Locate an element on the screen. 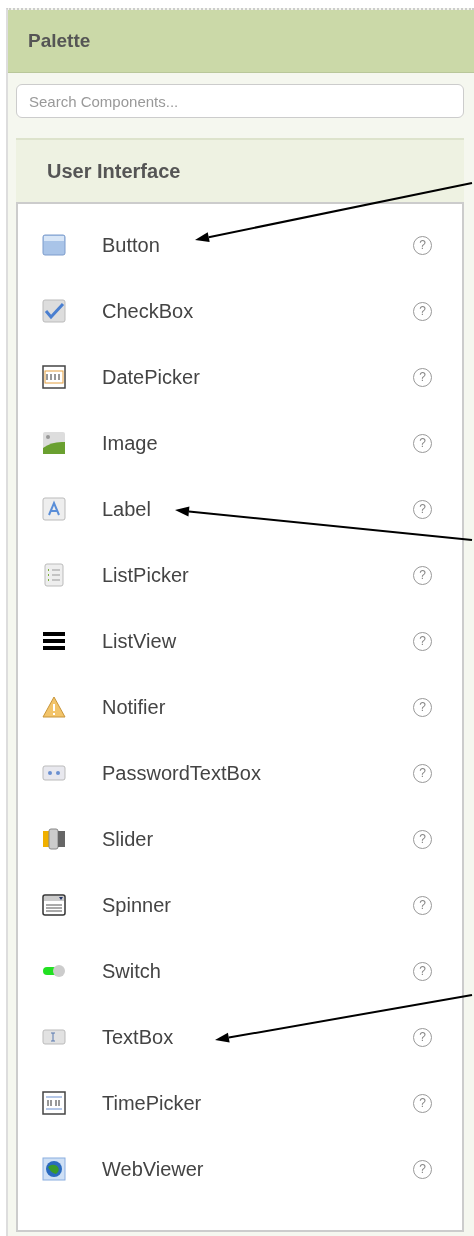  button-icon is located at coordinates (54, 245).